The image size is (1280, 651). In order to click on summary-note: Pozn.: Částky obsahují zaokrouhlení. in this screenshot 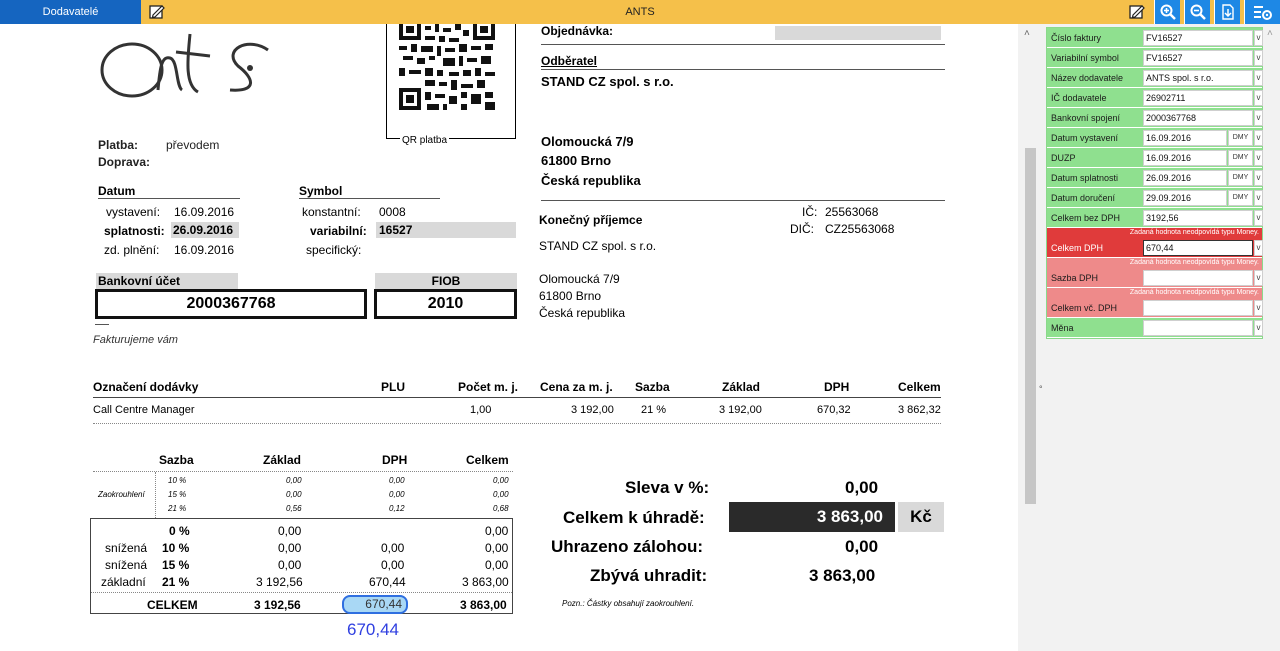, I will do `click(628, 603)`.